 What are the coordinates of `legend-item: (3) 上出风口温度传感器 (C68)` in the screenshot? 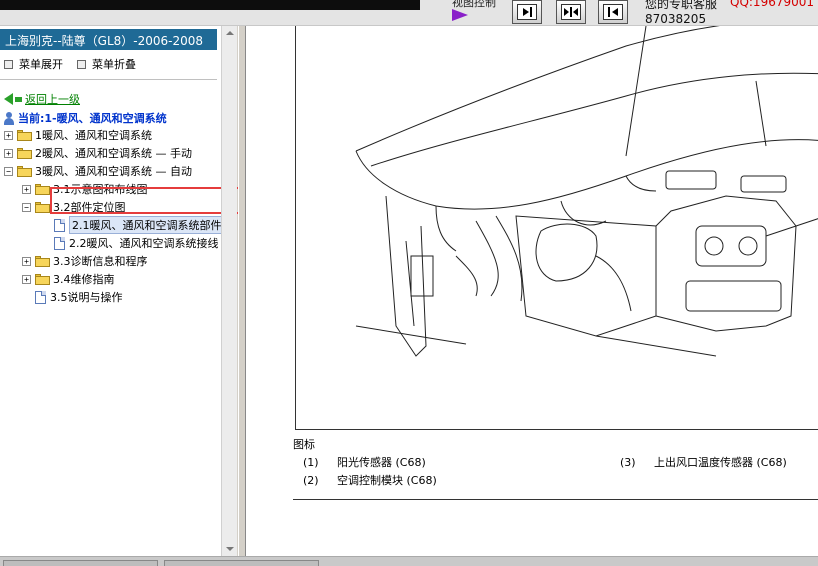 It's located at (703, 462).